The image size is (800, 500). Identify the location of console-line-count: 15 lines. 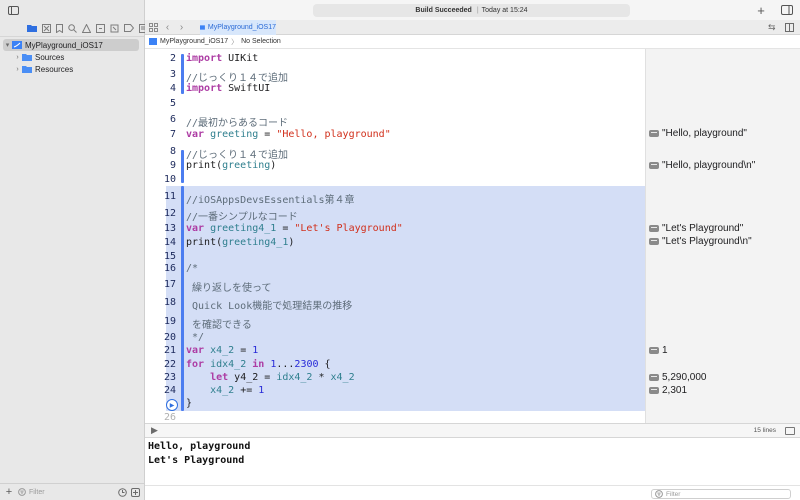
(764, 430).